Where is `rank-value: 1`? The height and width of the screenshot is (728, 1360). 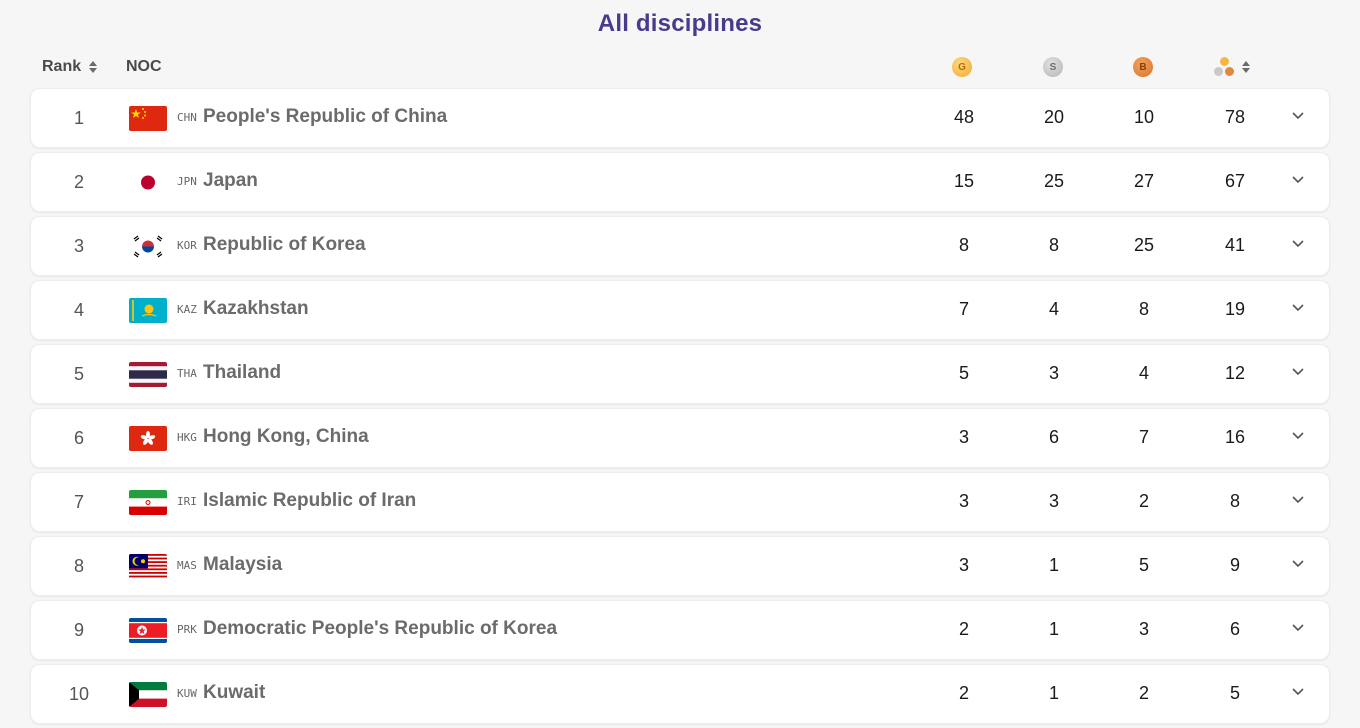 rank-value: 1 is located at coordinates (78, 118).